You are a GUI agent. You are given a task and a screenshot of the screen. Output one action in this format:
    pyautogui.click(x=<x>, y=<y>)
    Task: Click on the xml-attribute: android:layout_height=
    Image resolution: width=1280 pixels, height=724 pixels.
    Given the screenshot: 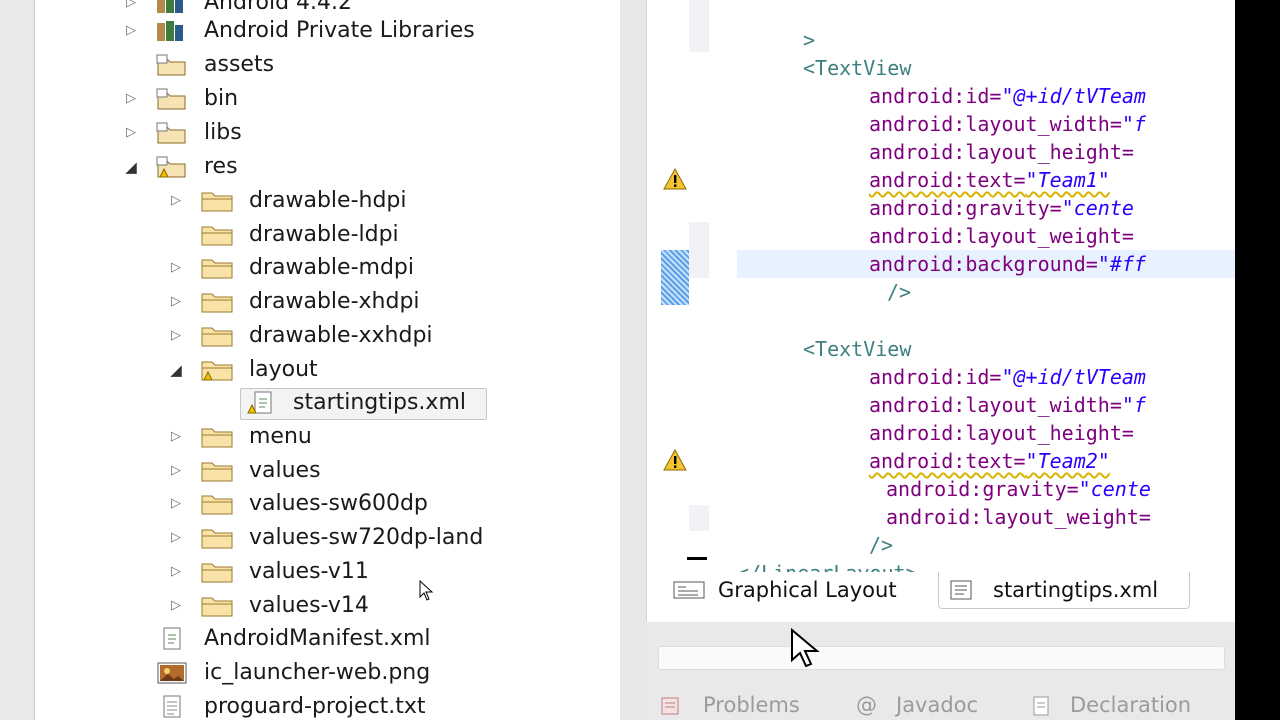 What is the action you would take?
    pyautogui.click(x=1001, y=152)
    